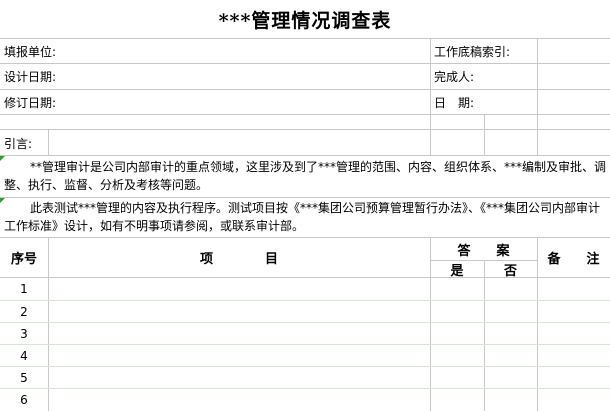 The image size is (610, 411). Describe the element at coordinates (30, 51) in the screenshot. I see `unit-label: 填报单位:` at that location.